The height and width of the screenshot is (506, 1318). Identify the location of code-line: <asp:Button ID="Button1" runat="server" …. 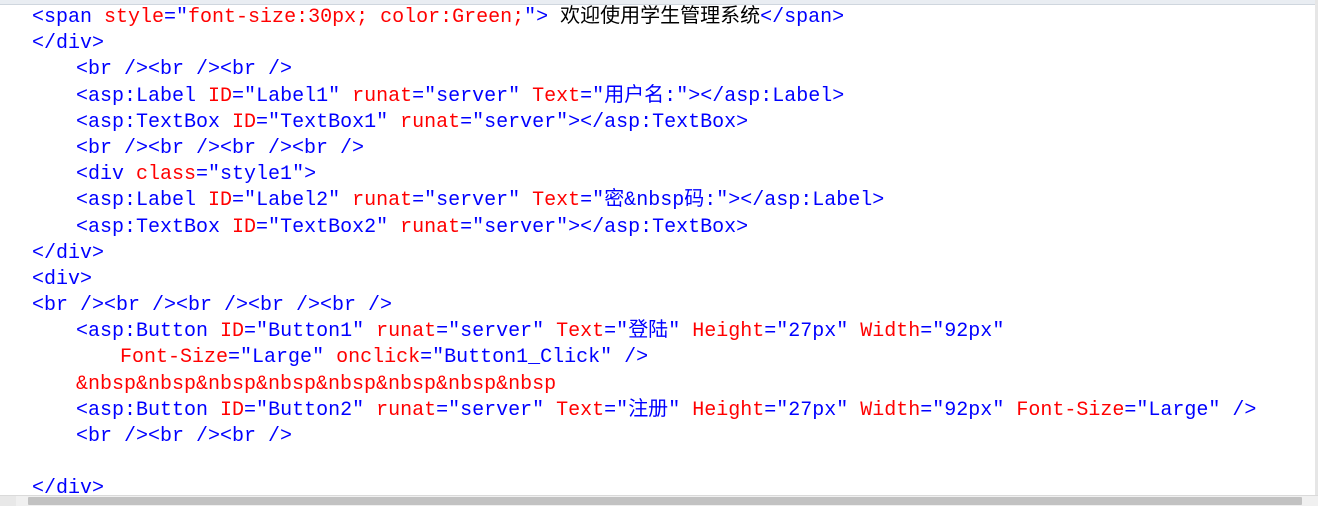
(650, 332).